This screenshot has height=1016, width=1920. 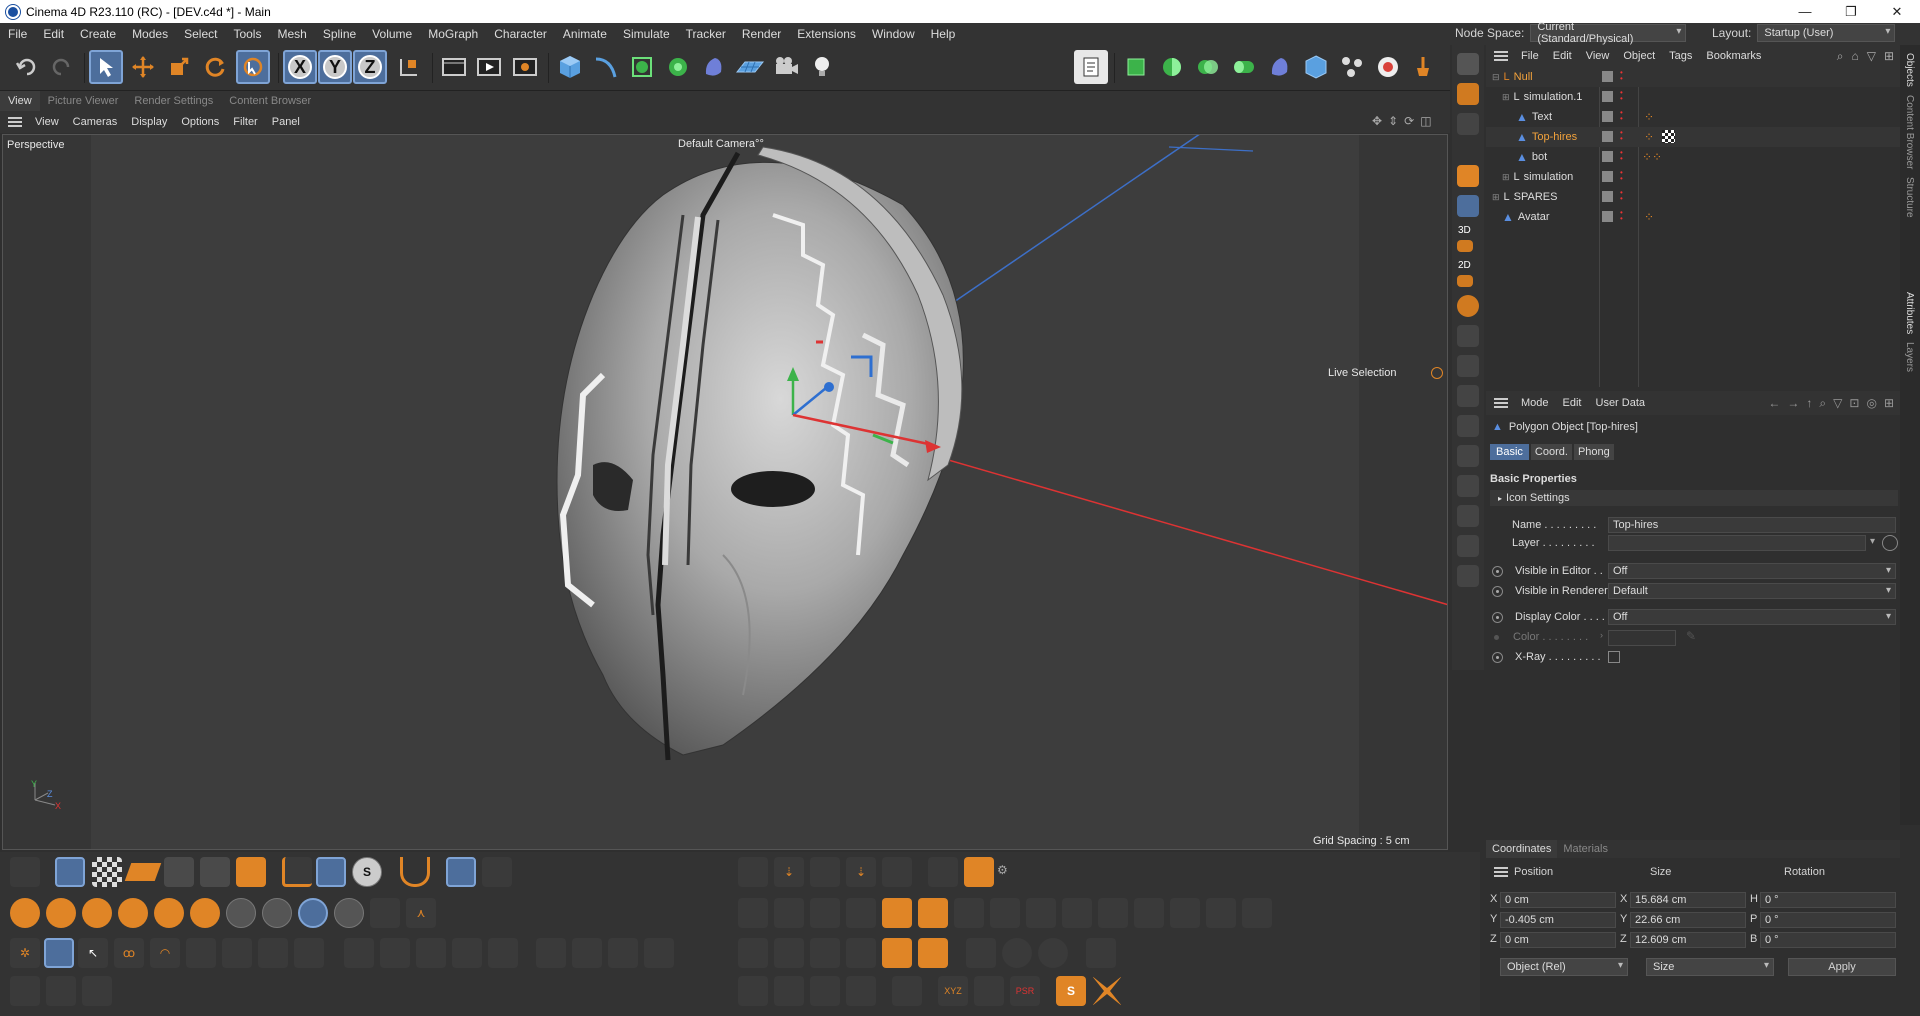 I want to click on menu-window: Window, so click(x=893, y=34).